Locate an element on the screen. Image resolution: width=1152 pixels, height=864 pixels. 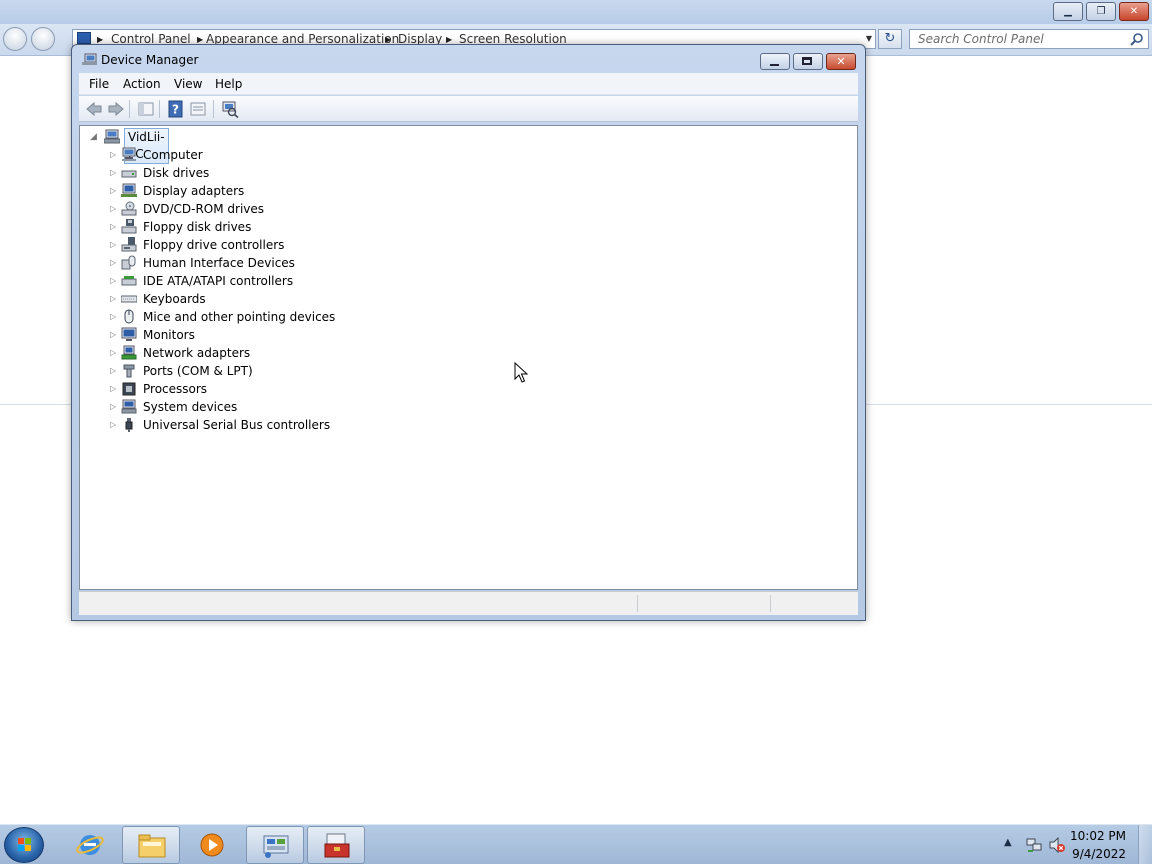
menu-action: Action is located at coordinates (142, 84).